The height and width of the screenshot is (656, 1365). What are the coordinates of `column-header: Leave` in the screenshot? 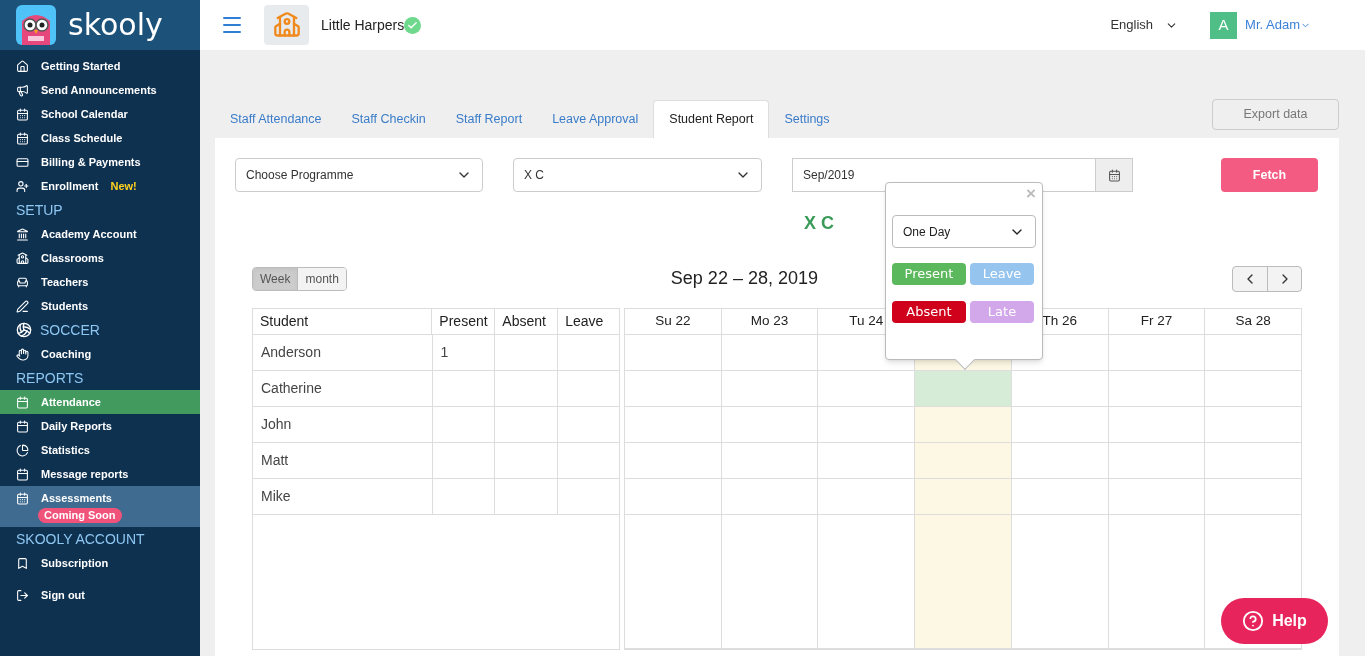 It's located at (588, 321).